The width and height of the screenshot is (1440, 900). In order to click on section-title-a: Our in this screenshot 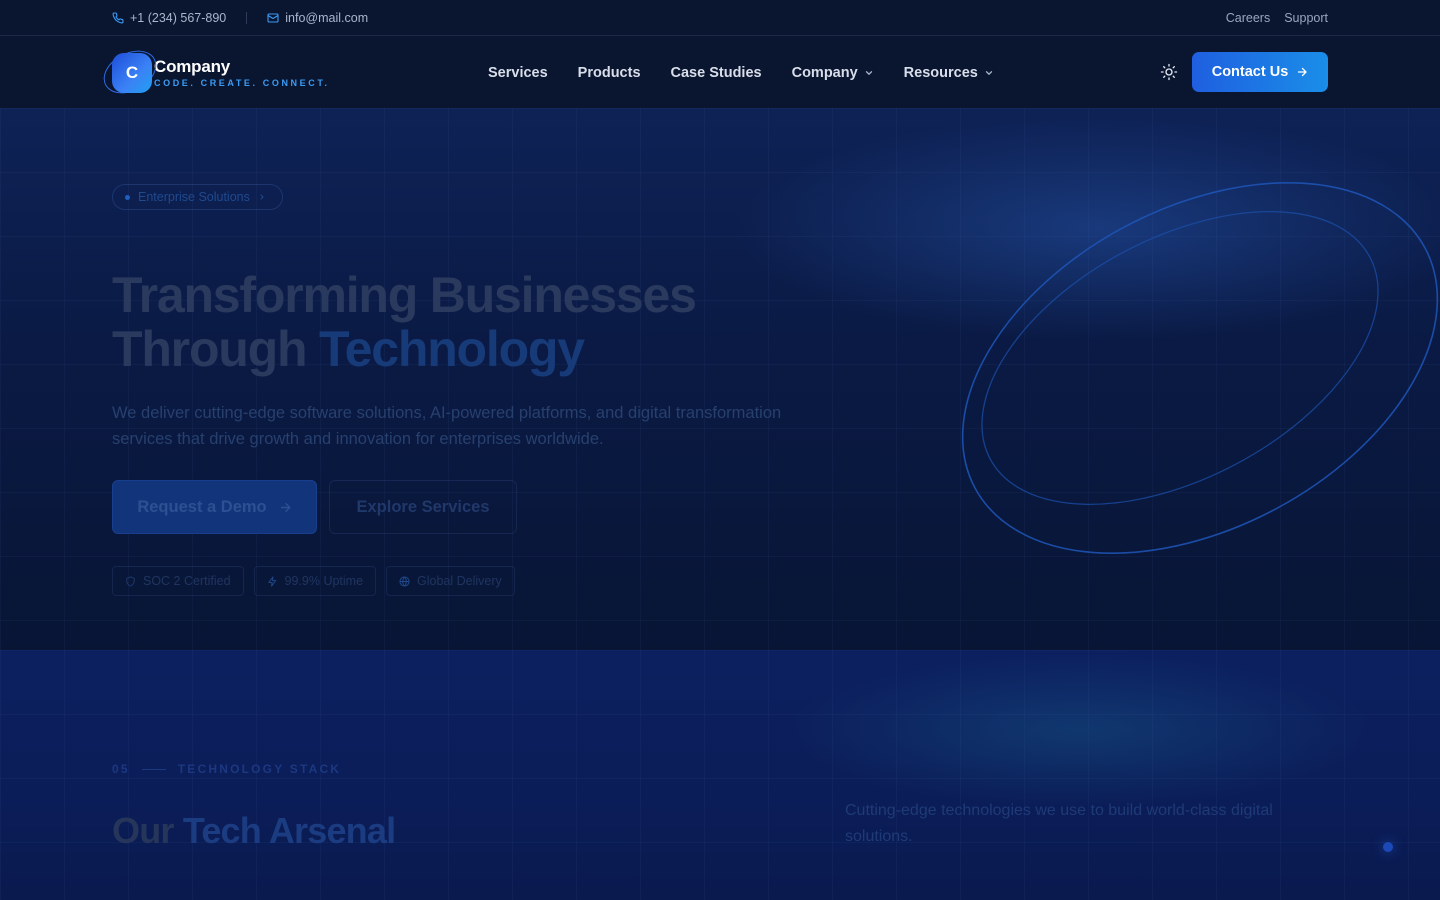, I will do `click(147, 830)`.